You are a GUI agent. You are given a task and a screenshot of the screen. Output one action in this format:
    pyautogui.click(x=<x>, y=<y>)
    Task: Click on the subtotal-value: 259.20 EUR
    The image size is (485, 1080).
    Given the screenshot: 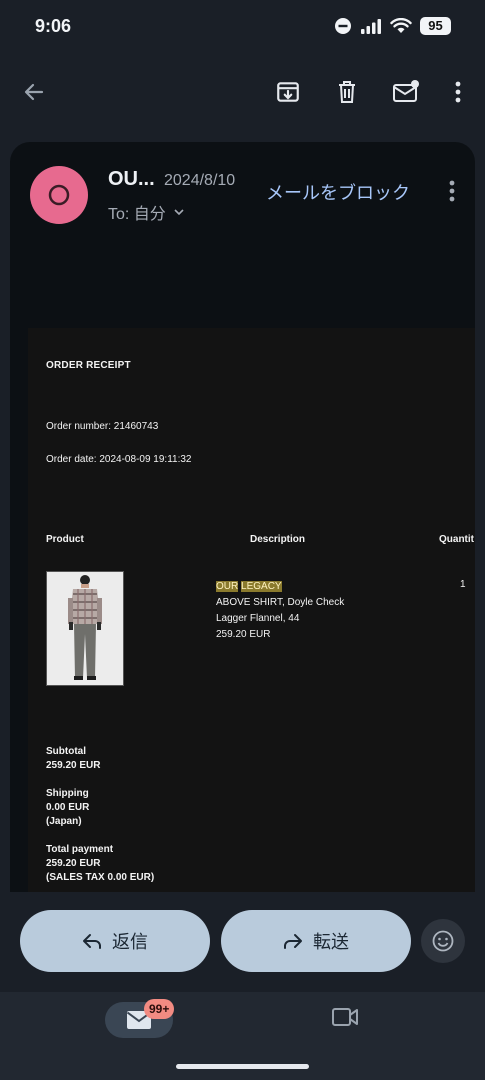 What is the action you would take?
    pyautogui.click(x=73, y=765)
    